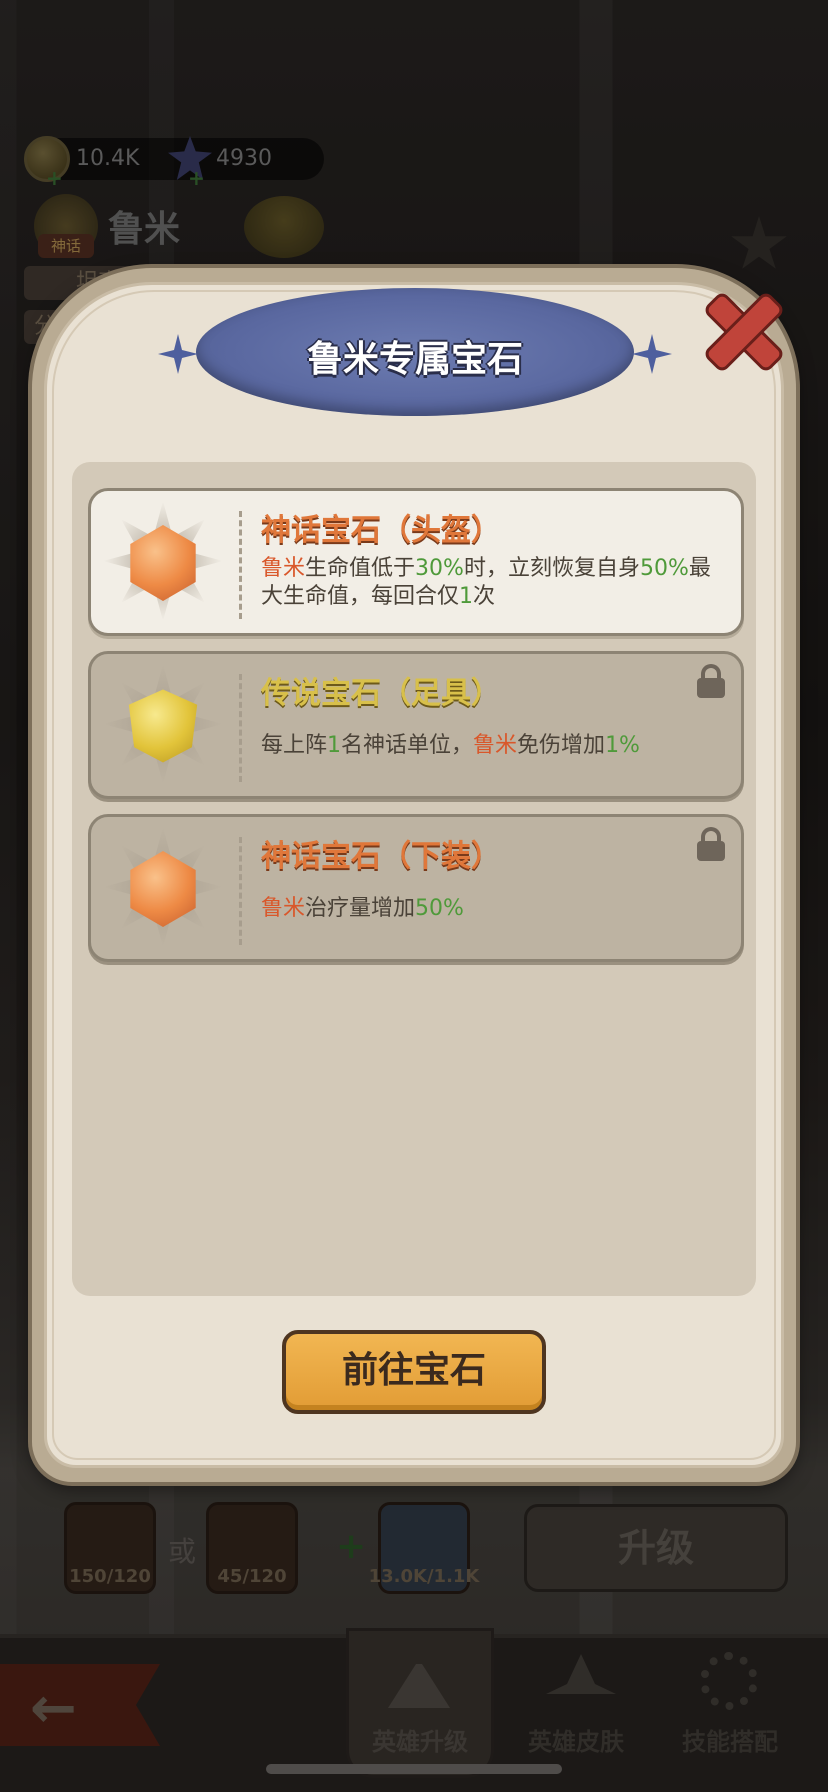 This screenshot has width=828, height=1792. I want to click on gem-title: 神话宝石（头盔）, so click(381, 530).